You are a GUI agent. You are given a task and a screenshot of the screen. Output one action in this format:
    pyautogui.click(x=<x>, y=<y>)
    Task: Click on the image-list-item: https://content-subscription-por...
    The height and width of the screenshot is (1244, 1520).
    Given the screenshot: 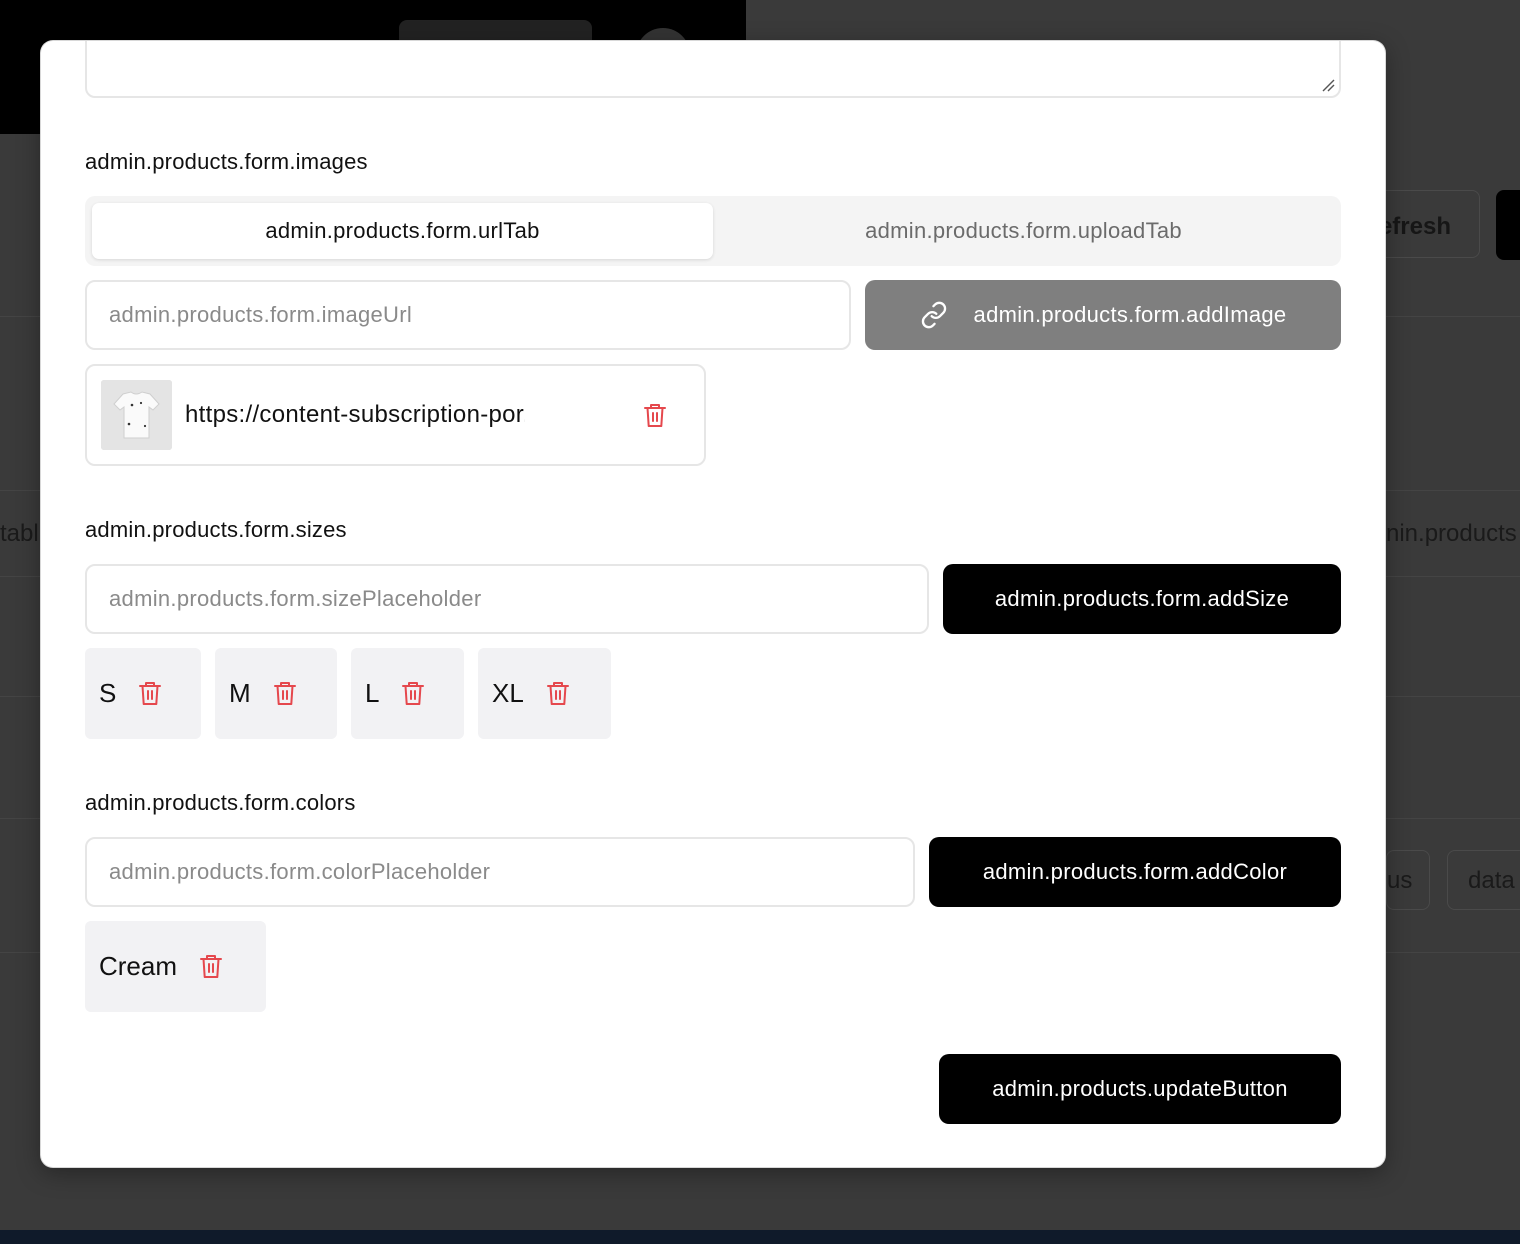 What is the action you would take?
    pyautogui.click(x=395, y=415)
    